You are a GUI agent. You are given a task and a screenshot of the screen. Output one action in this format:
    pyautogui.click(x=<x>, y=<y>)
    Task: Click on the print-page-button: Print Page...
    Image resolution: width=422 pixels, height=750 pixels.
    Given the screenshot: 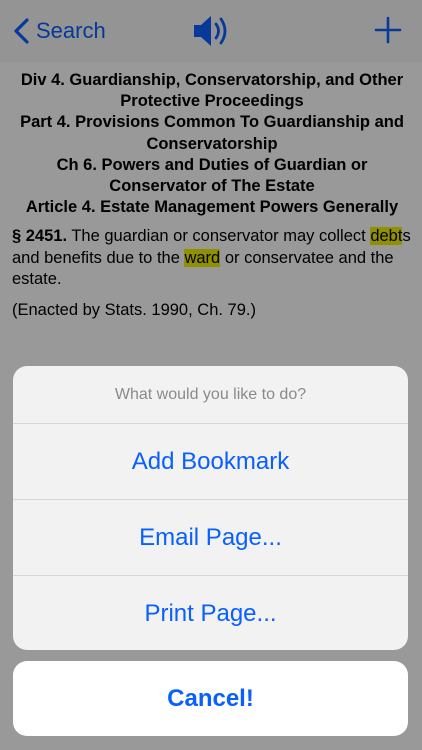 What is the action you would take?
    pyautogui.click(x=210, y=613)
    